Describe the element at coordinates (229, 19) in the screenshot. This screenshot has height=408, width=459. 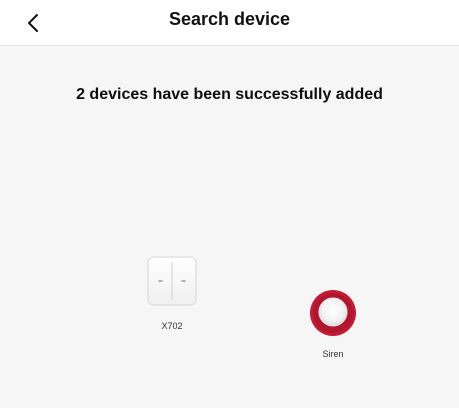
I see `page-title: Search device` at that location.